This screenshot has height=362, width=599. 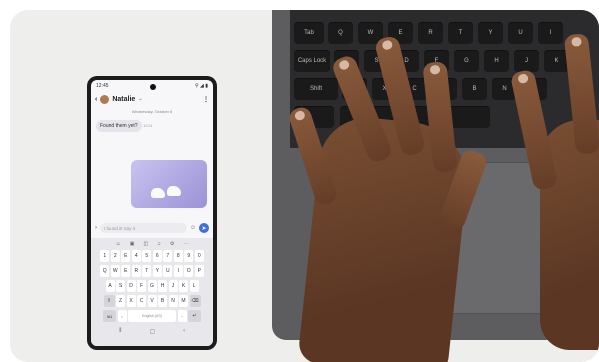 What do you see at coordinates (520, 33) in the screenshot?
I see `laptop-key: U` at bounding box center [520, 33].